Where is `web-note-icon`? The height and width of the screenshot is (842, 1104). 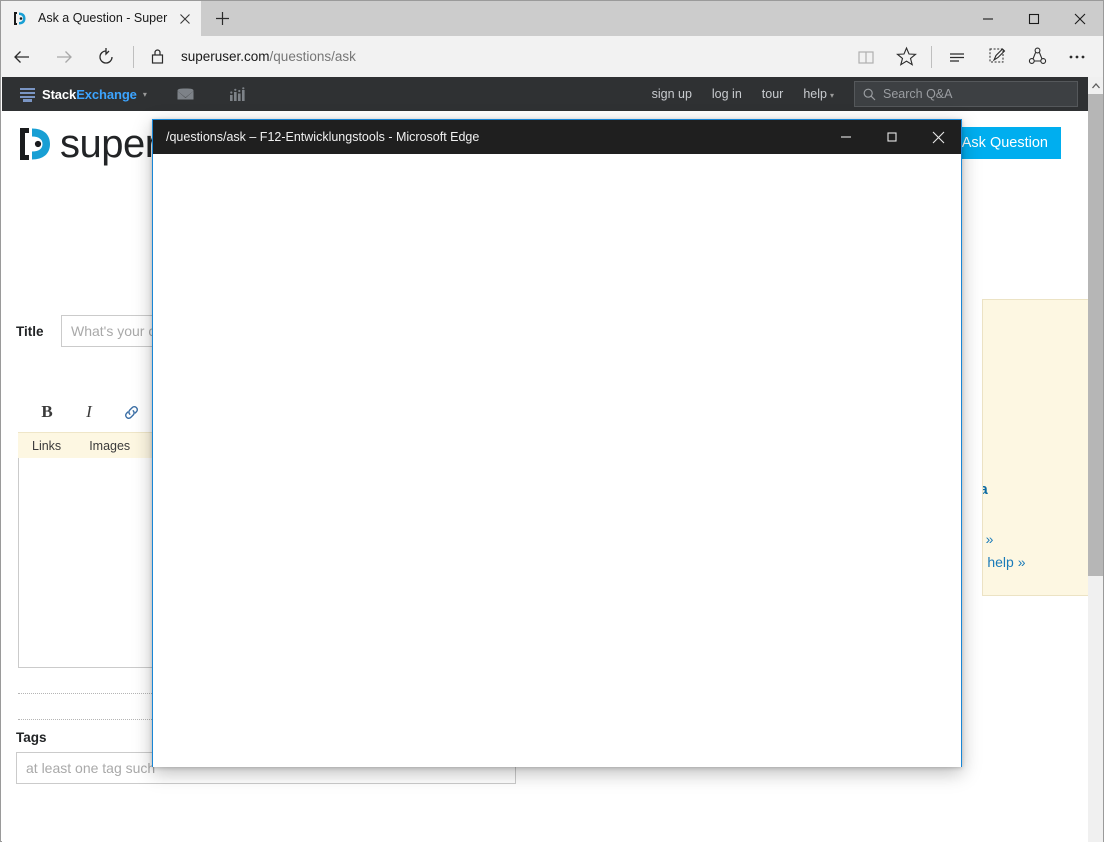 web-note-icon is located at coordinates (997, 56).